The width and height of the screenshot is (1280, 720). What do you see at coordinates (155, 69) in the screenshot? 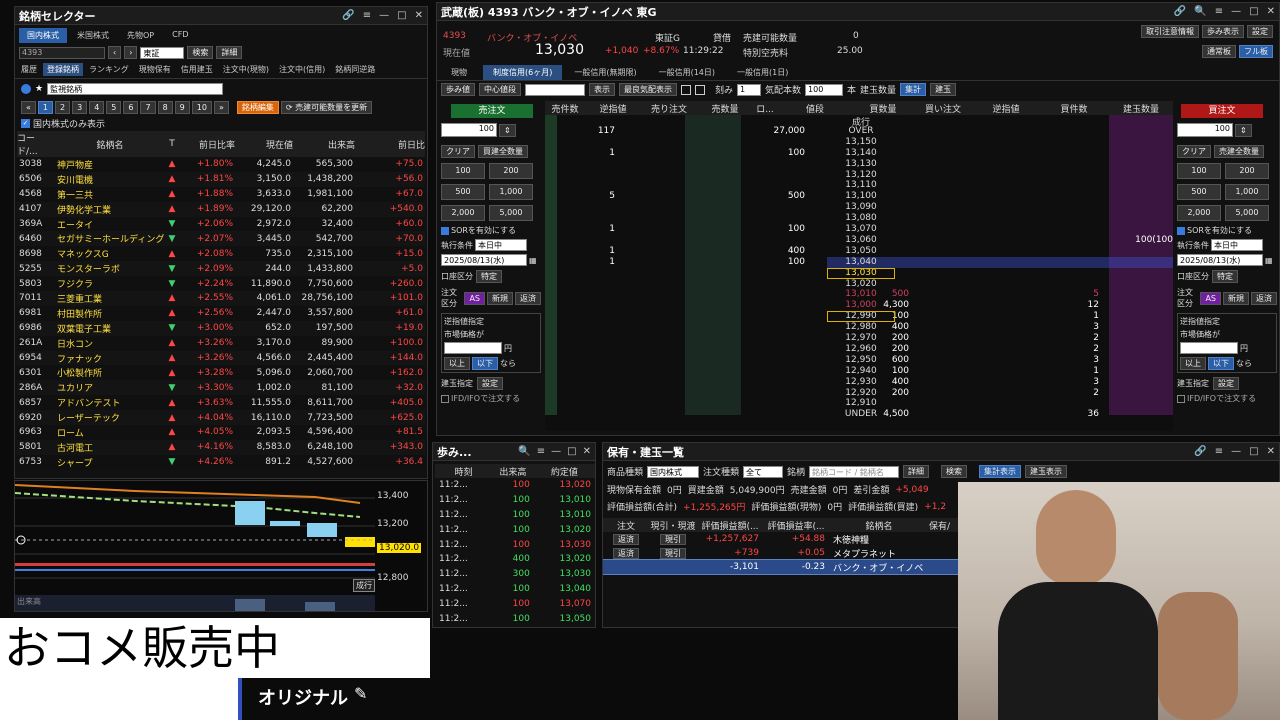
I see `subtab-spot: 現物保有` at bounding box center [155, 69].